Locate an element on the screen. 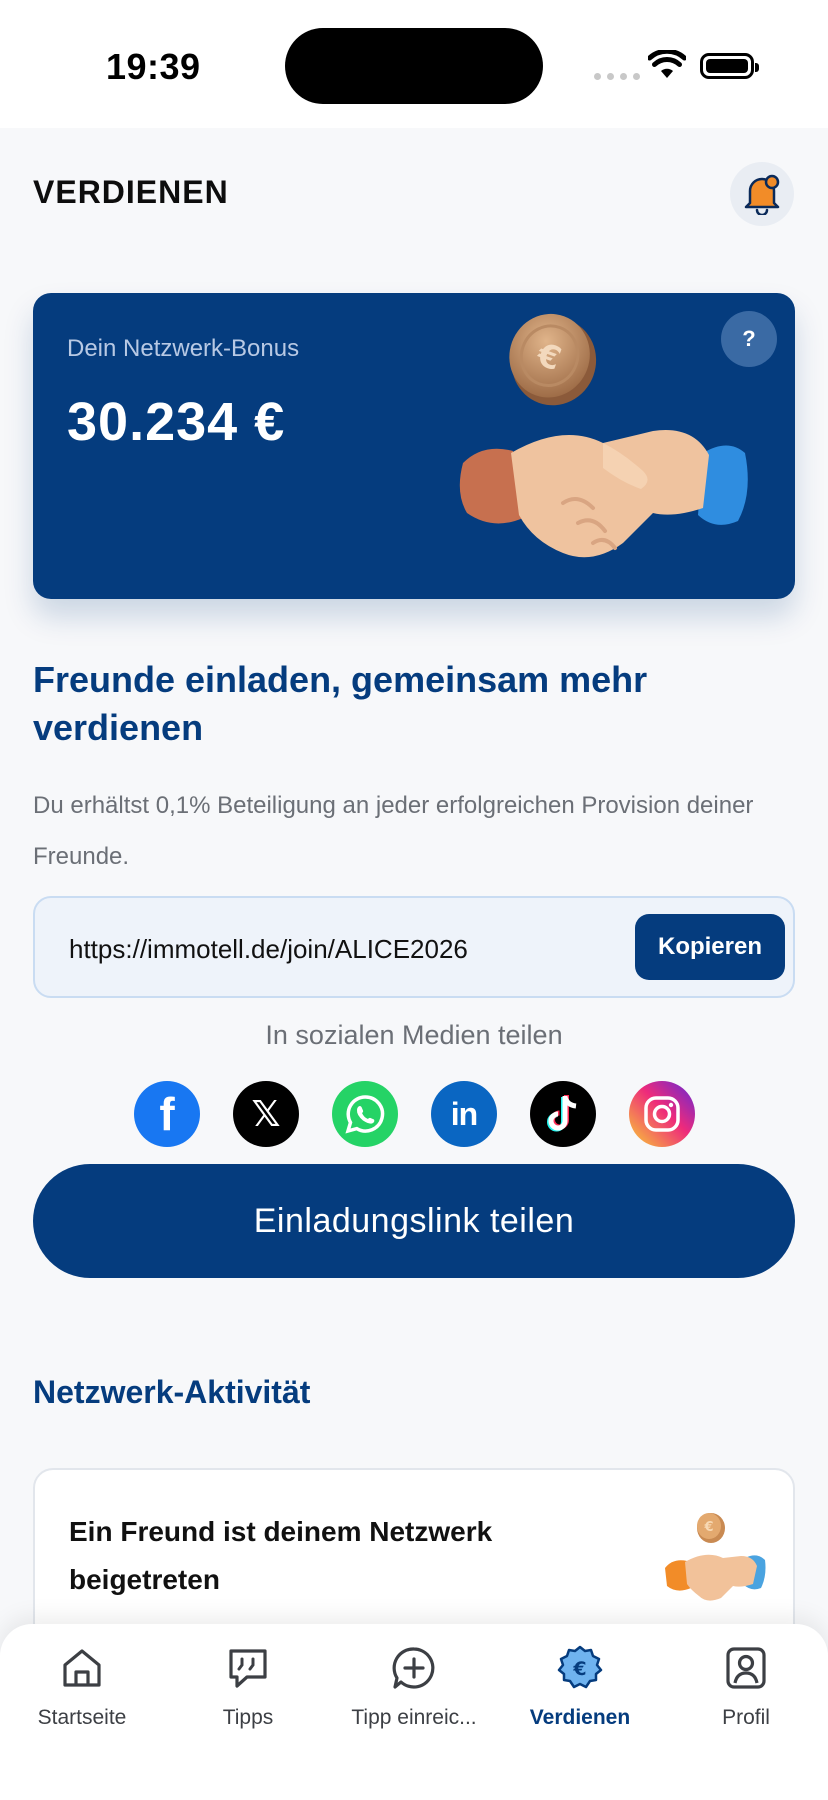  instagram-glyph-icon is located at coordinates (662, 1114).